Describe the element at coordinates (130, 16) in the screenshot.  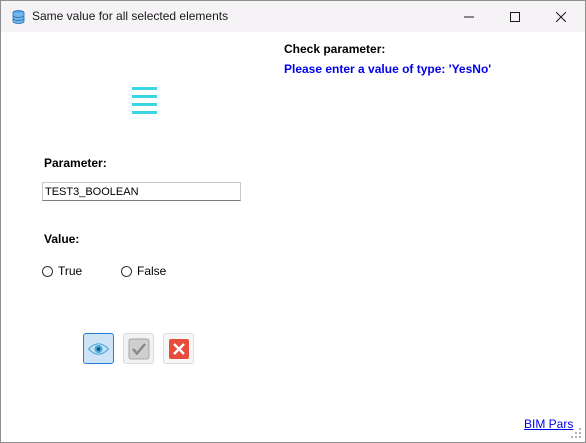
I see `window-title: Same value for all selected elements` at that location.